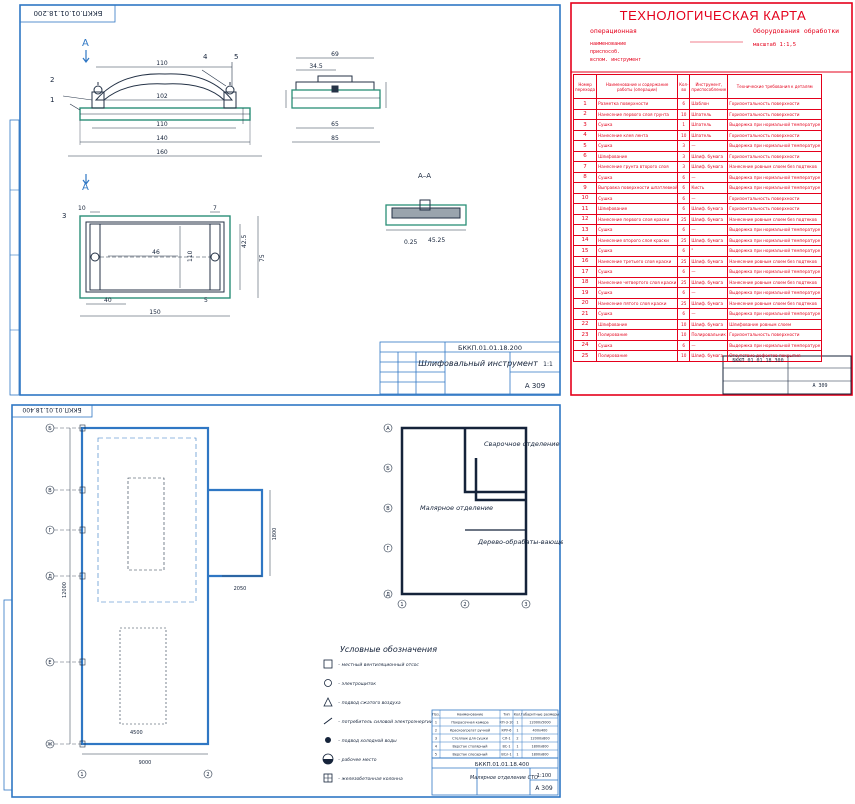 This screenshot has height=804, width=855. I want to click on axis-label: Б, so click(50, 429).